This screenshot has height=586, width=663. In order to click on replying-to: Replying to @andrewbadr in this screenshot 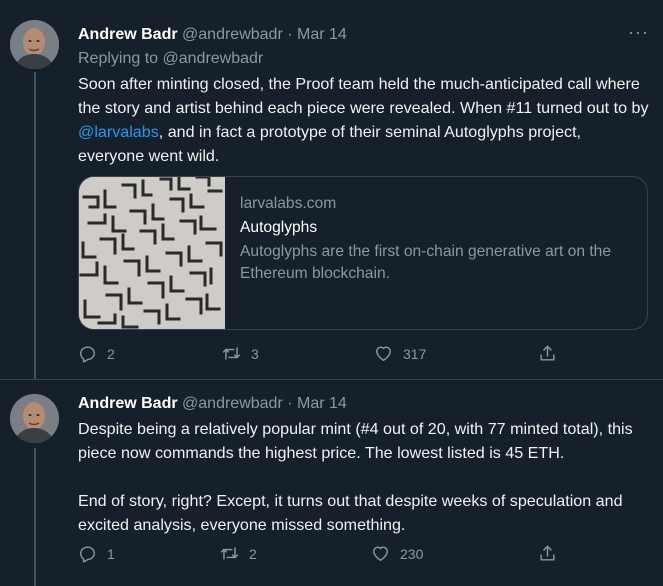, I will do `click(363, 59)`.